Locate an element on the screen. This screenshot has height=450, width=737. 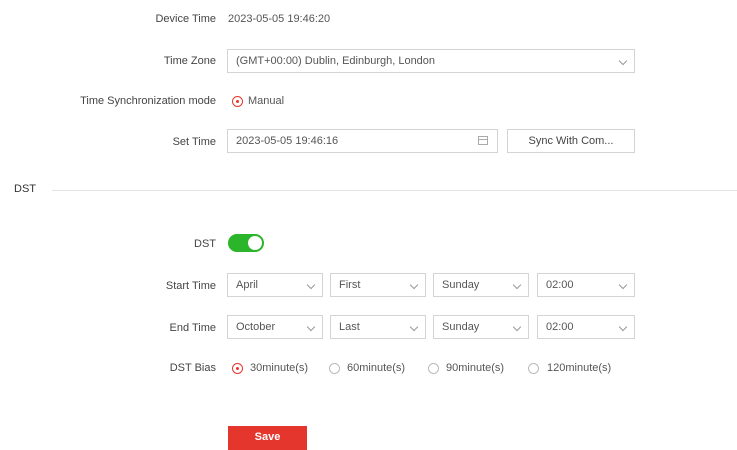
end-month-value: October is located at coordinates (256, 327).